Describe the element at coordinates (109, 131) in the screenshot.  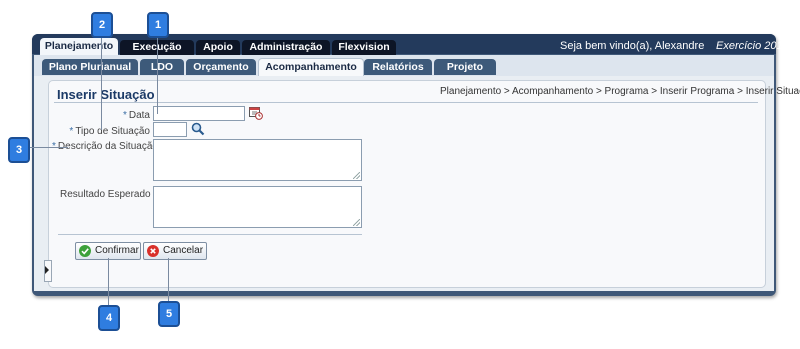
I see `tipo-situacao-label: * Tipo de Situação` at that location.